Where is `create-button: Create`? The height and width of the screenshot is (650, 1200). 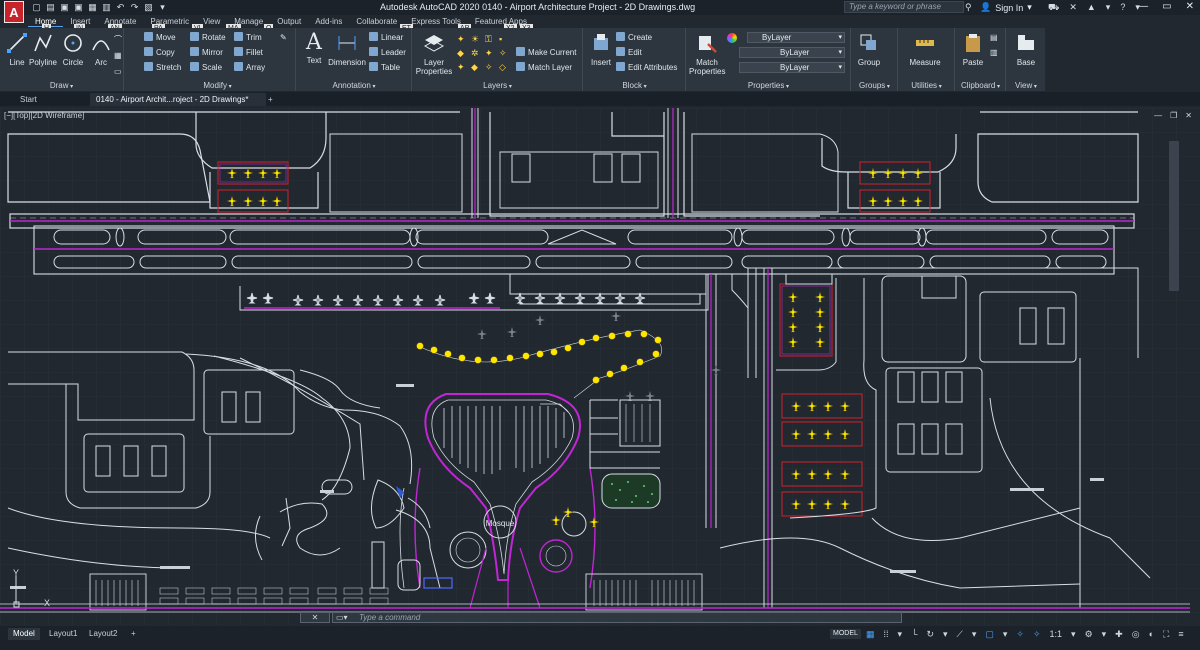 create-button: Create is located at coordinates (634, 38).